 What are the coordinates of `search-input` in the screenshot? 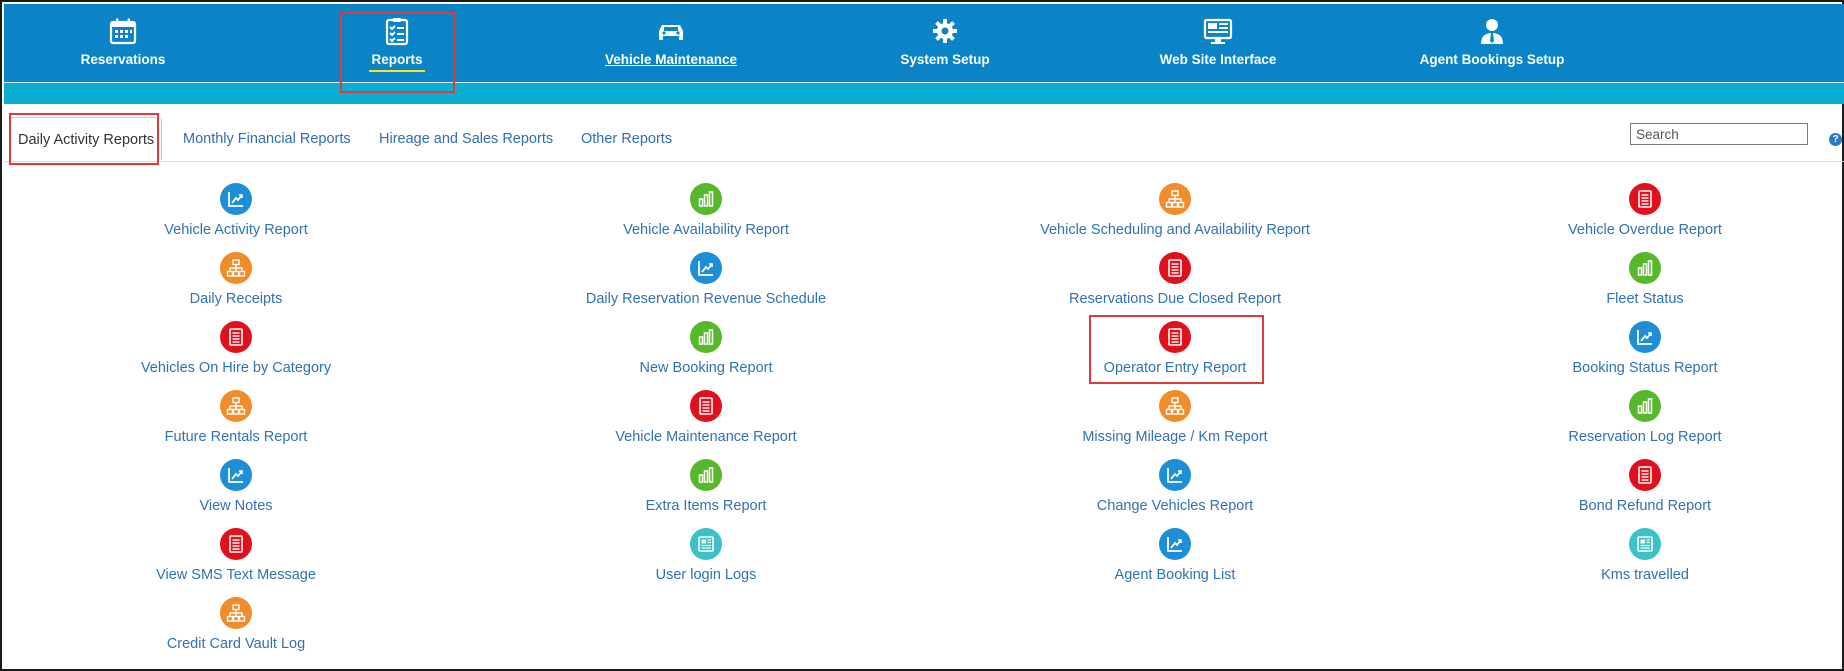 It's located at (1719, 134).